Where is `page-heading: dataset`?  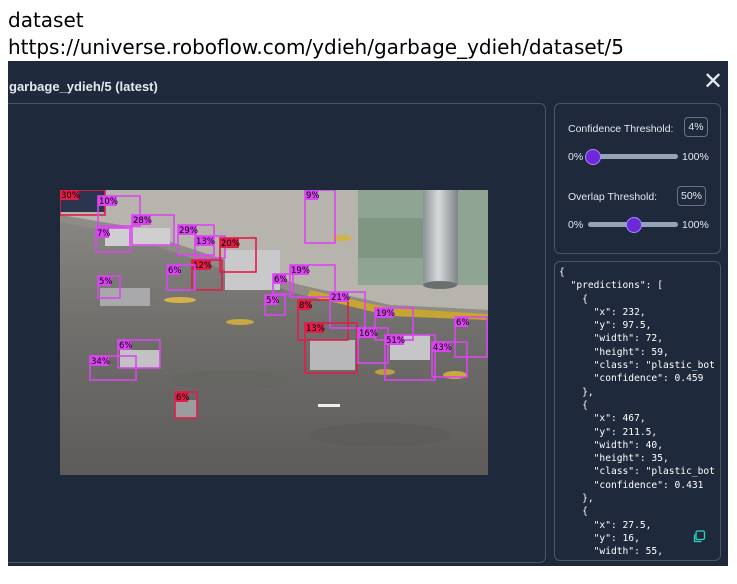 page-heading: dataset is located at coordinates (46, 20).